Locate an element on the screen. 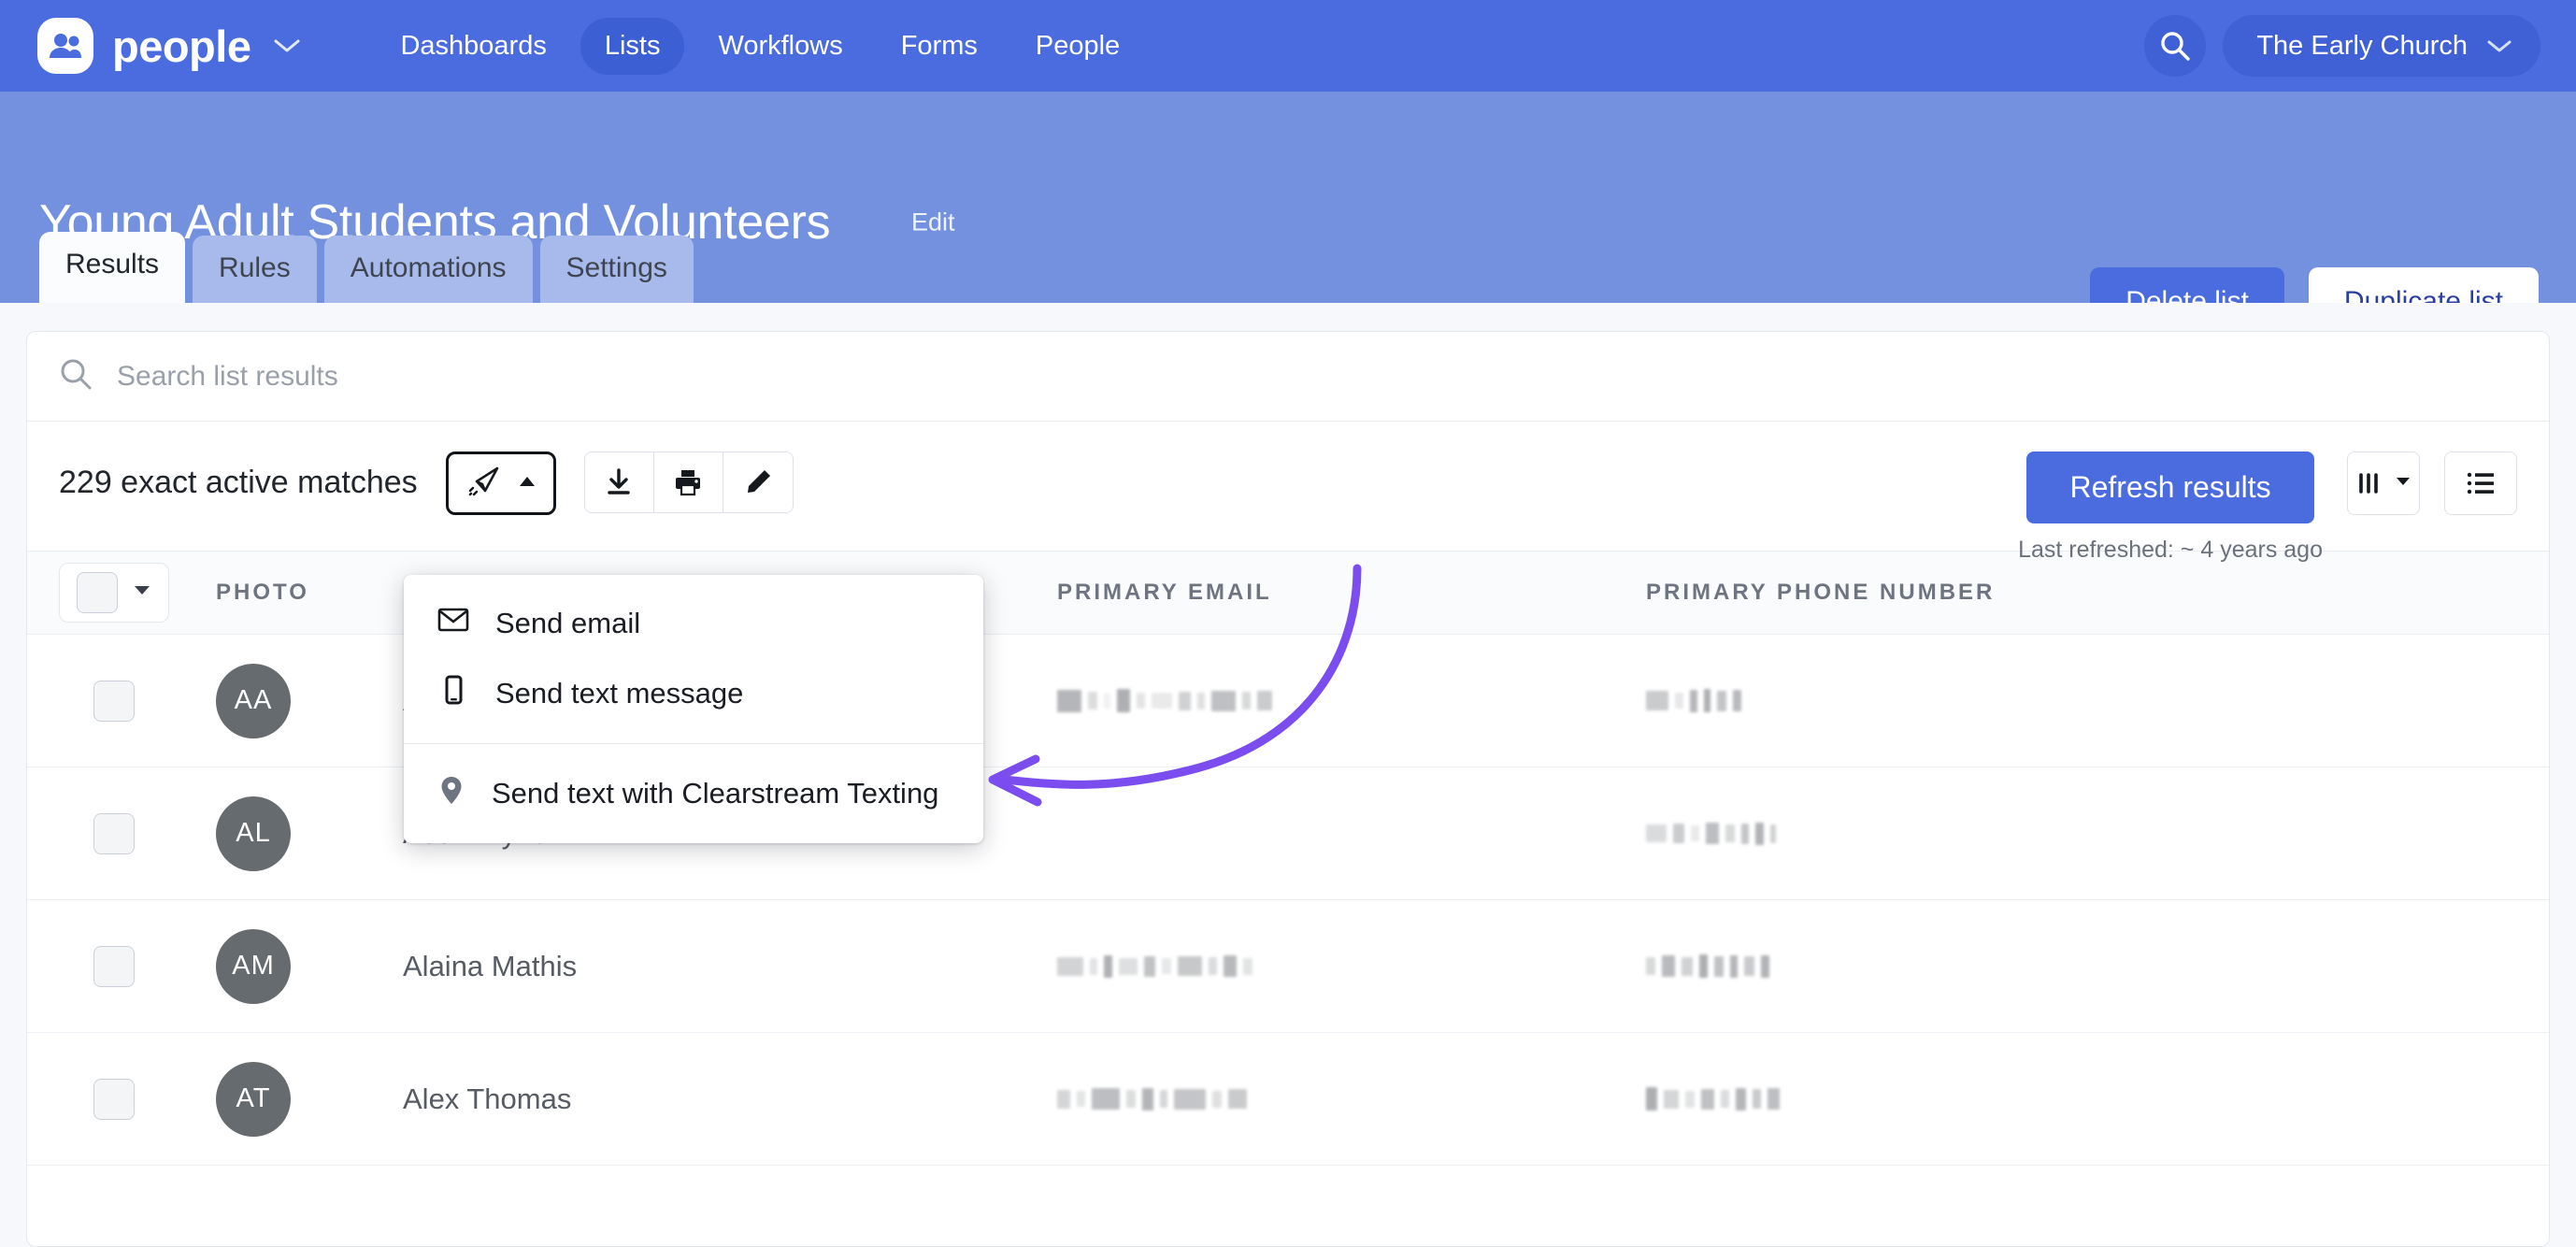  match-count-label: 229 exact active matches is located at coordinates (238, 482).